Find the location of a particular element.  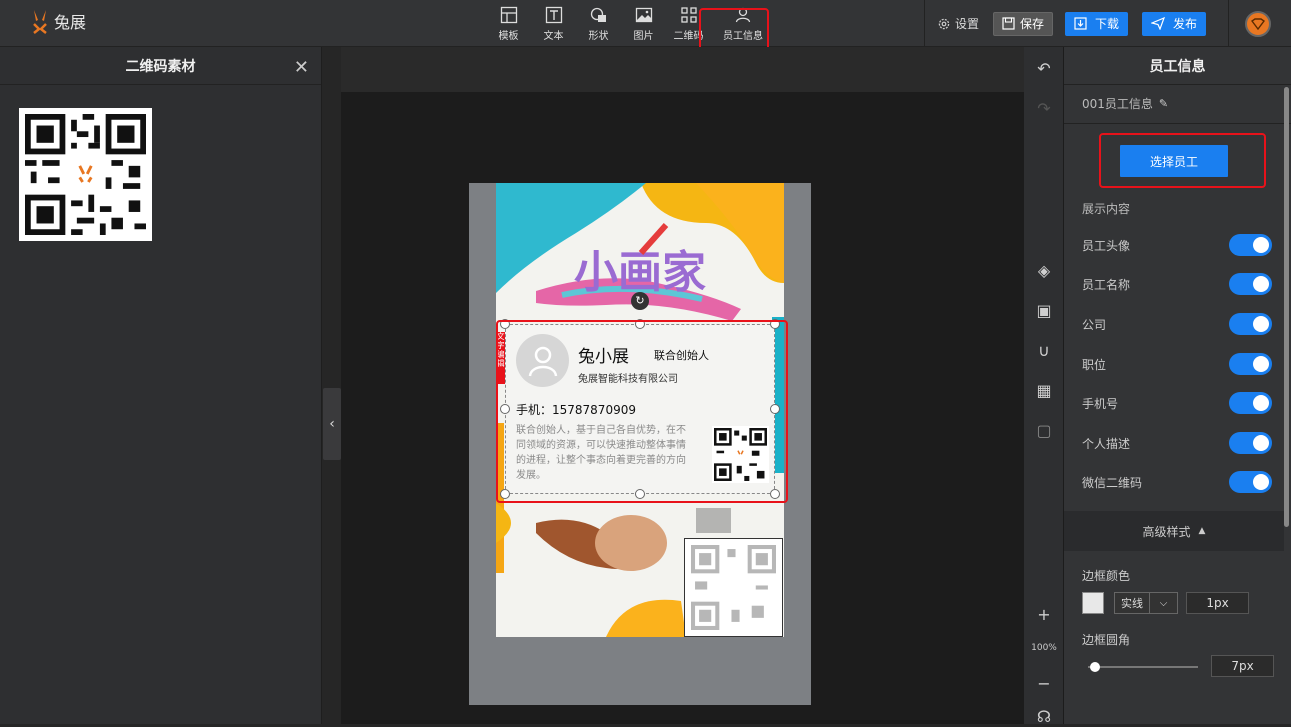

settings-label: 设置 is located at coordinates (966, 24).